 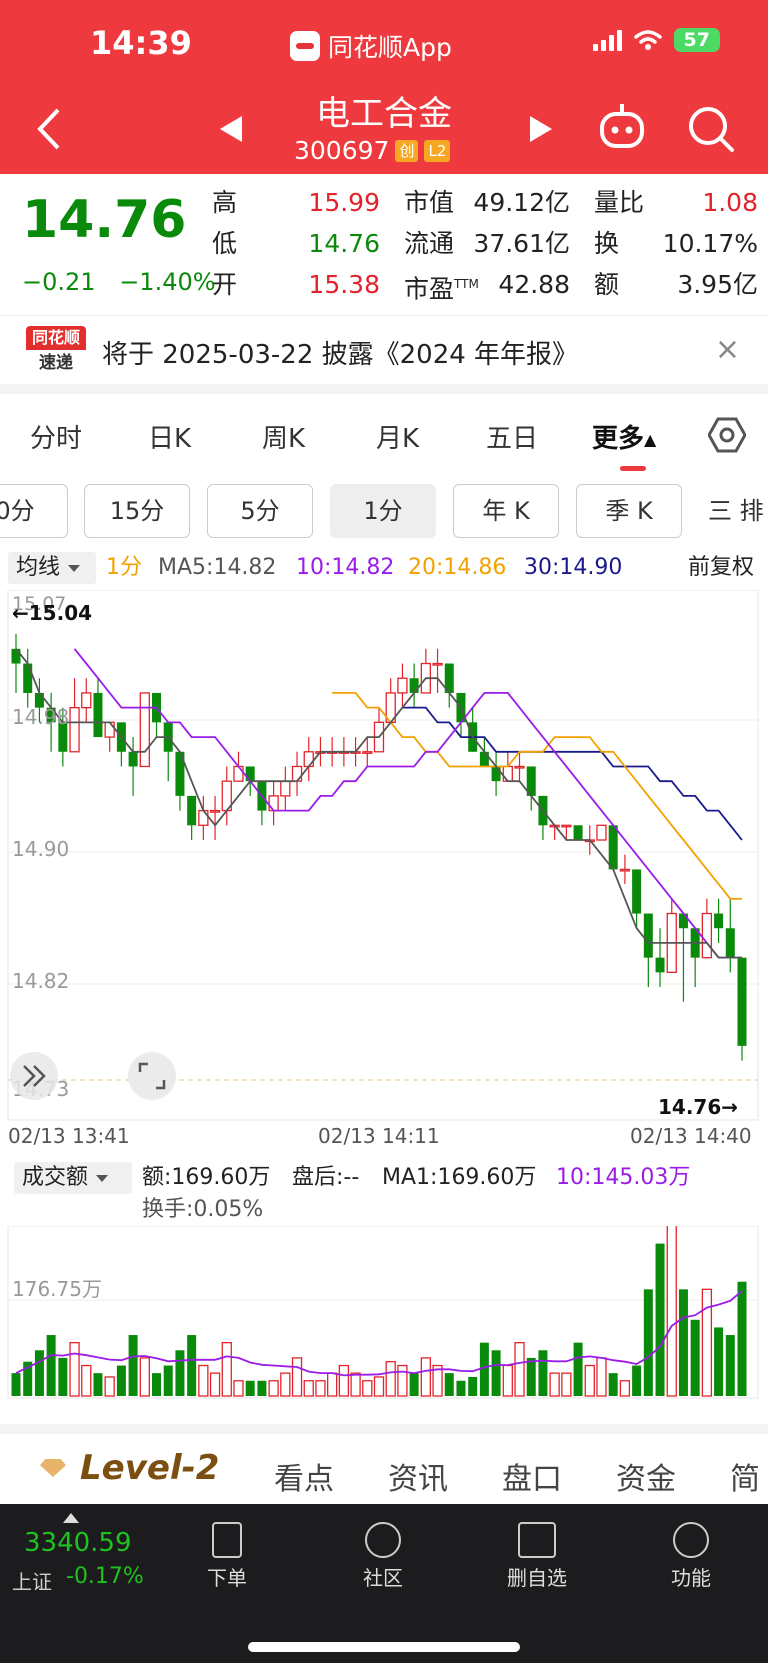 What do you see at coordinates (650, 439) in the screenshot?
I see `caret-up-icon: ▲` at bounding box center [650, 439].